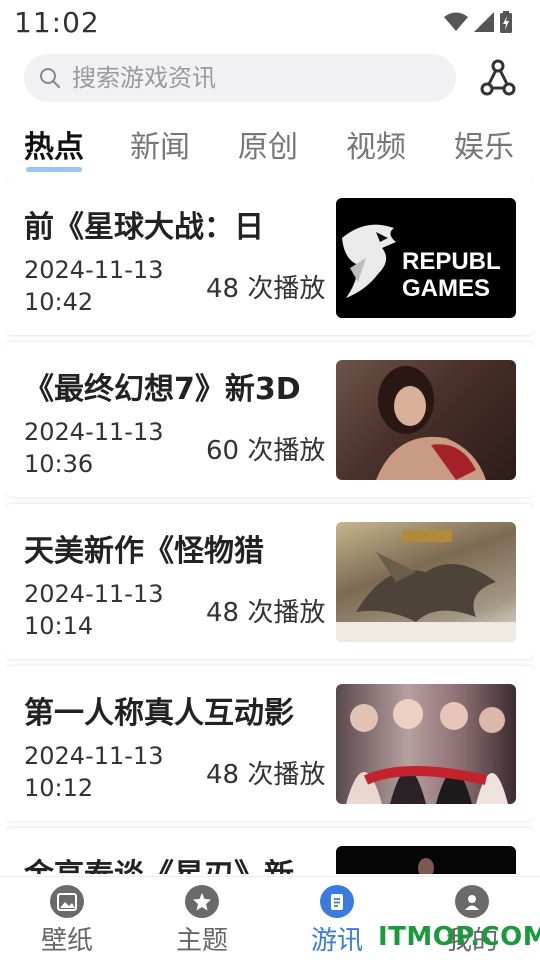 The image size is (540, 960). I want to click on tab-entertainment: 娱乐, so click(484, 144).